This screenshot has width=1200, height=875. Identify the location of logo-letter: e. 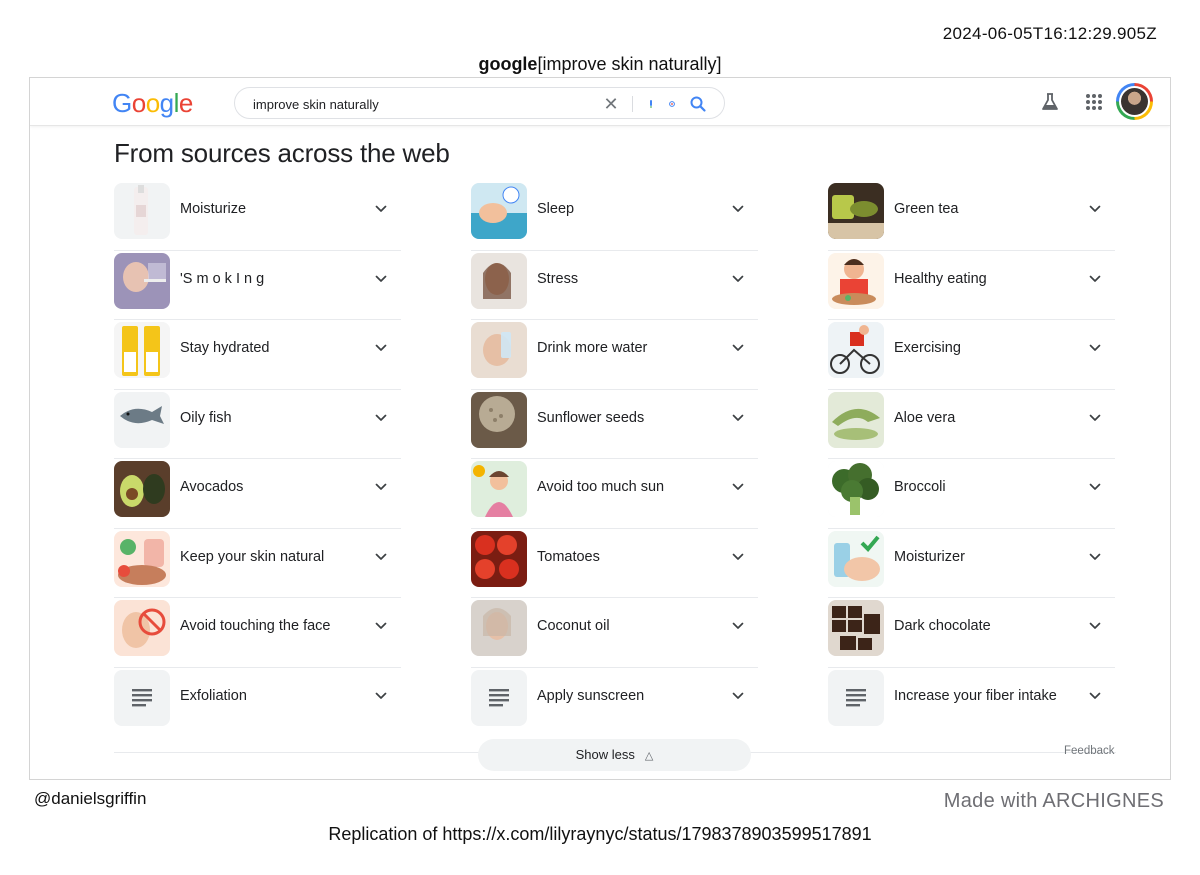
(185, 103).